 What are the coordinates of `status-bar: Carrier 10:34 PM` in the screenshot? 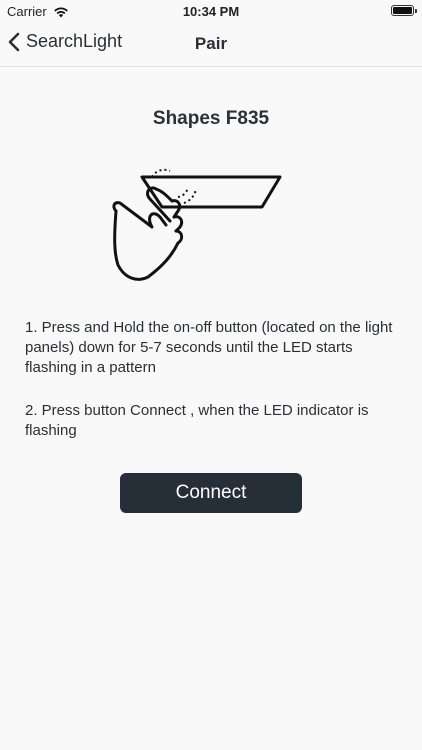 It's located at (211, 11).